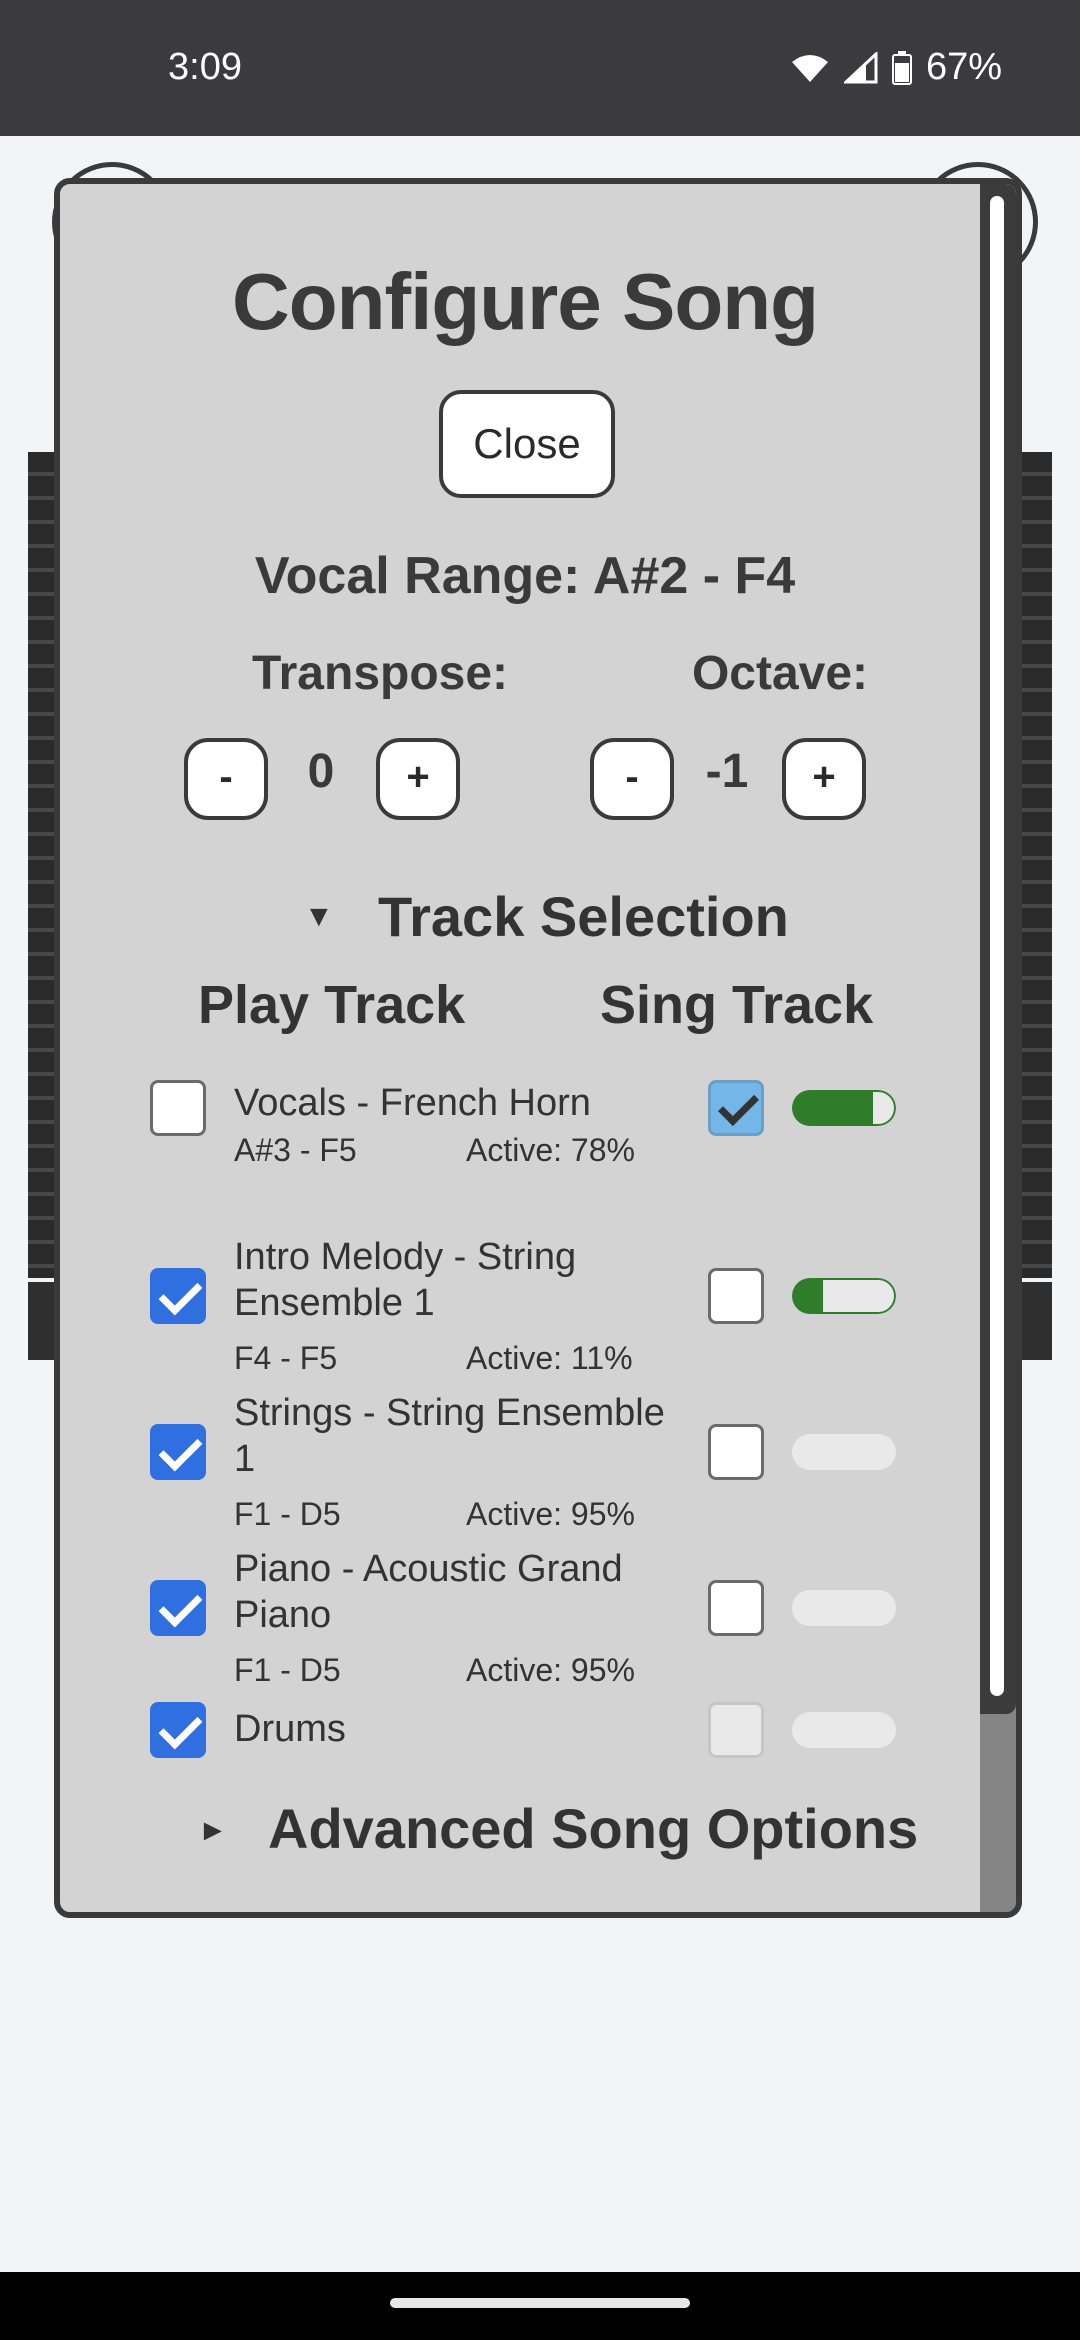 The image size is (1080, 2340). Describe the element at coordinates (418, 779) in the screenshot. I see `transpose-plus-button: +` at that location.